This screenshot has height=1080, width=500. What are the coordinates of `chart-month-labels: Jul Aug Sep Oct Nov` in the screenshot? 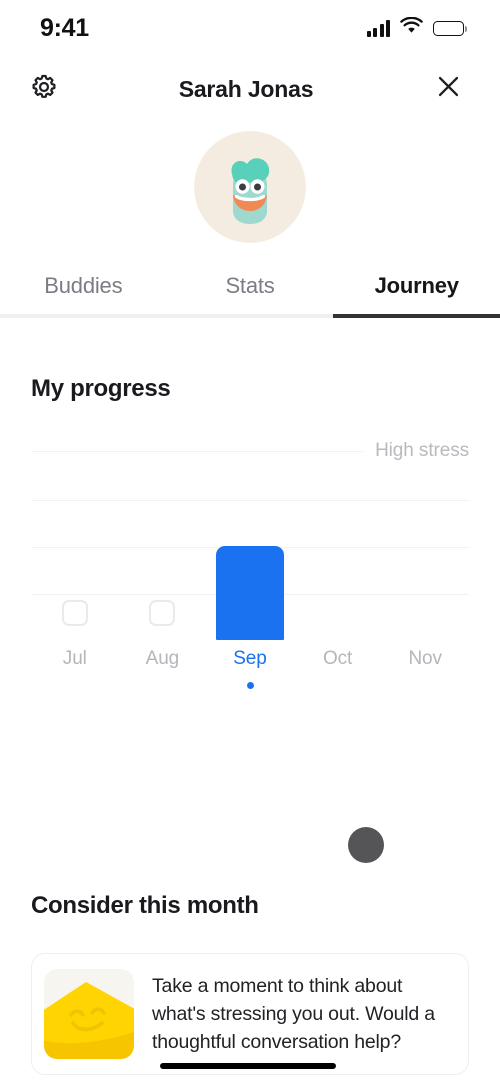 It's located at (250, 662).